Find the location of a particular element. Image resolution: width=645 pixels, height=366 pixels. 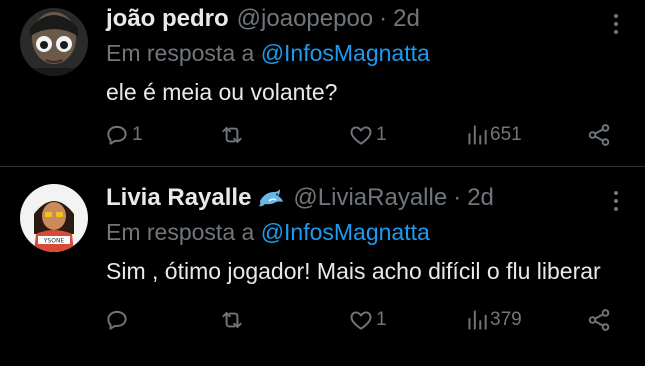

avatar-image: YSONE is located at coordinates (54, 218).